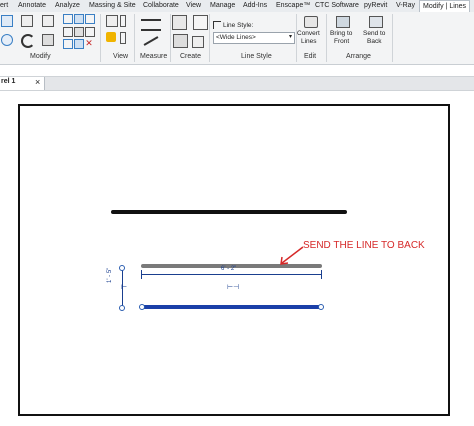 The image size is (474, 426). What do you see at coordinates (28, 41) in the screenshot?
I see `rotate-icon` at bounding box center [28, 41].